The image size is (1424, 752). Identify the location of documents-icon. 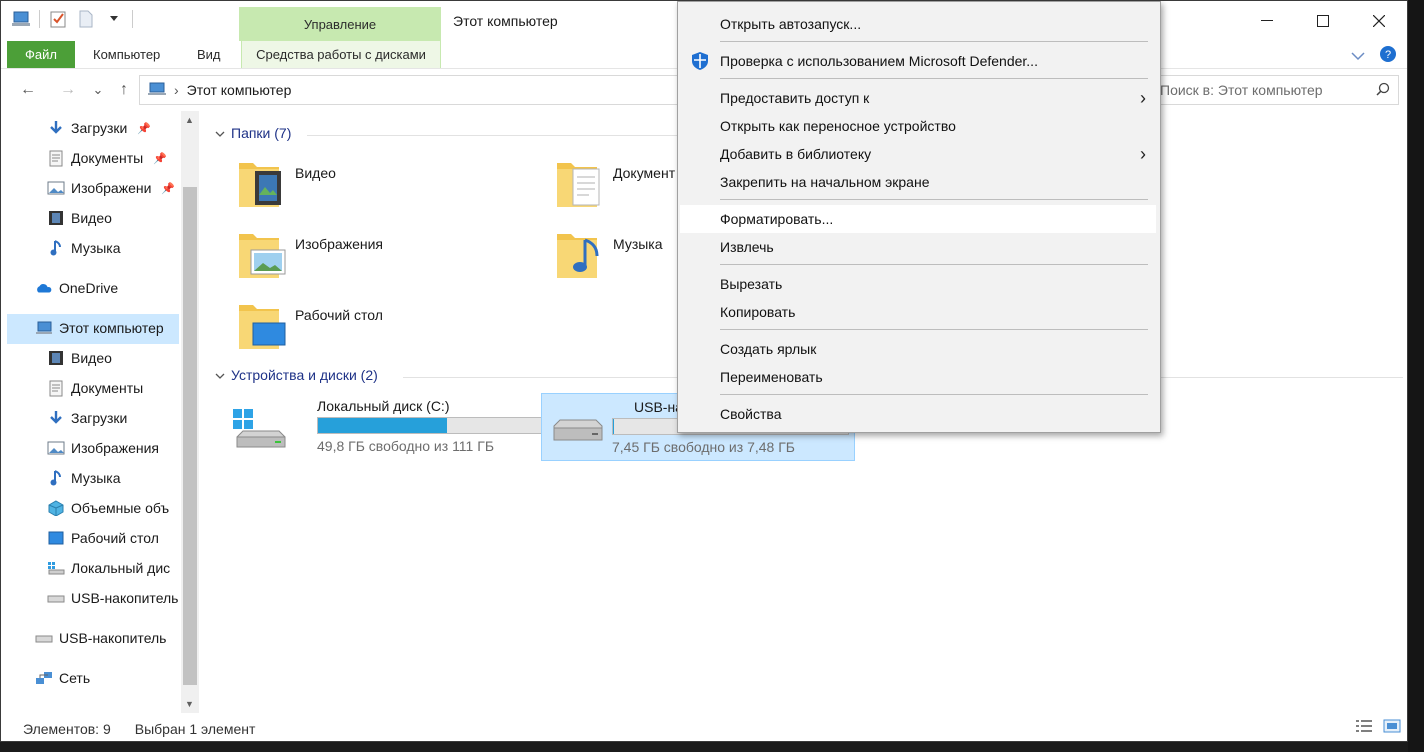
(56, 158).